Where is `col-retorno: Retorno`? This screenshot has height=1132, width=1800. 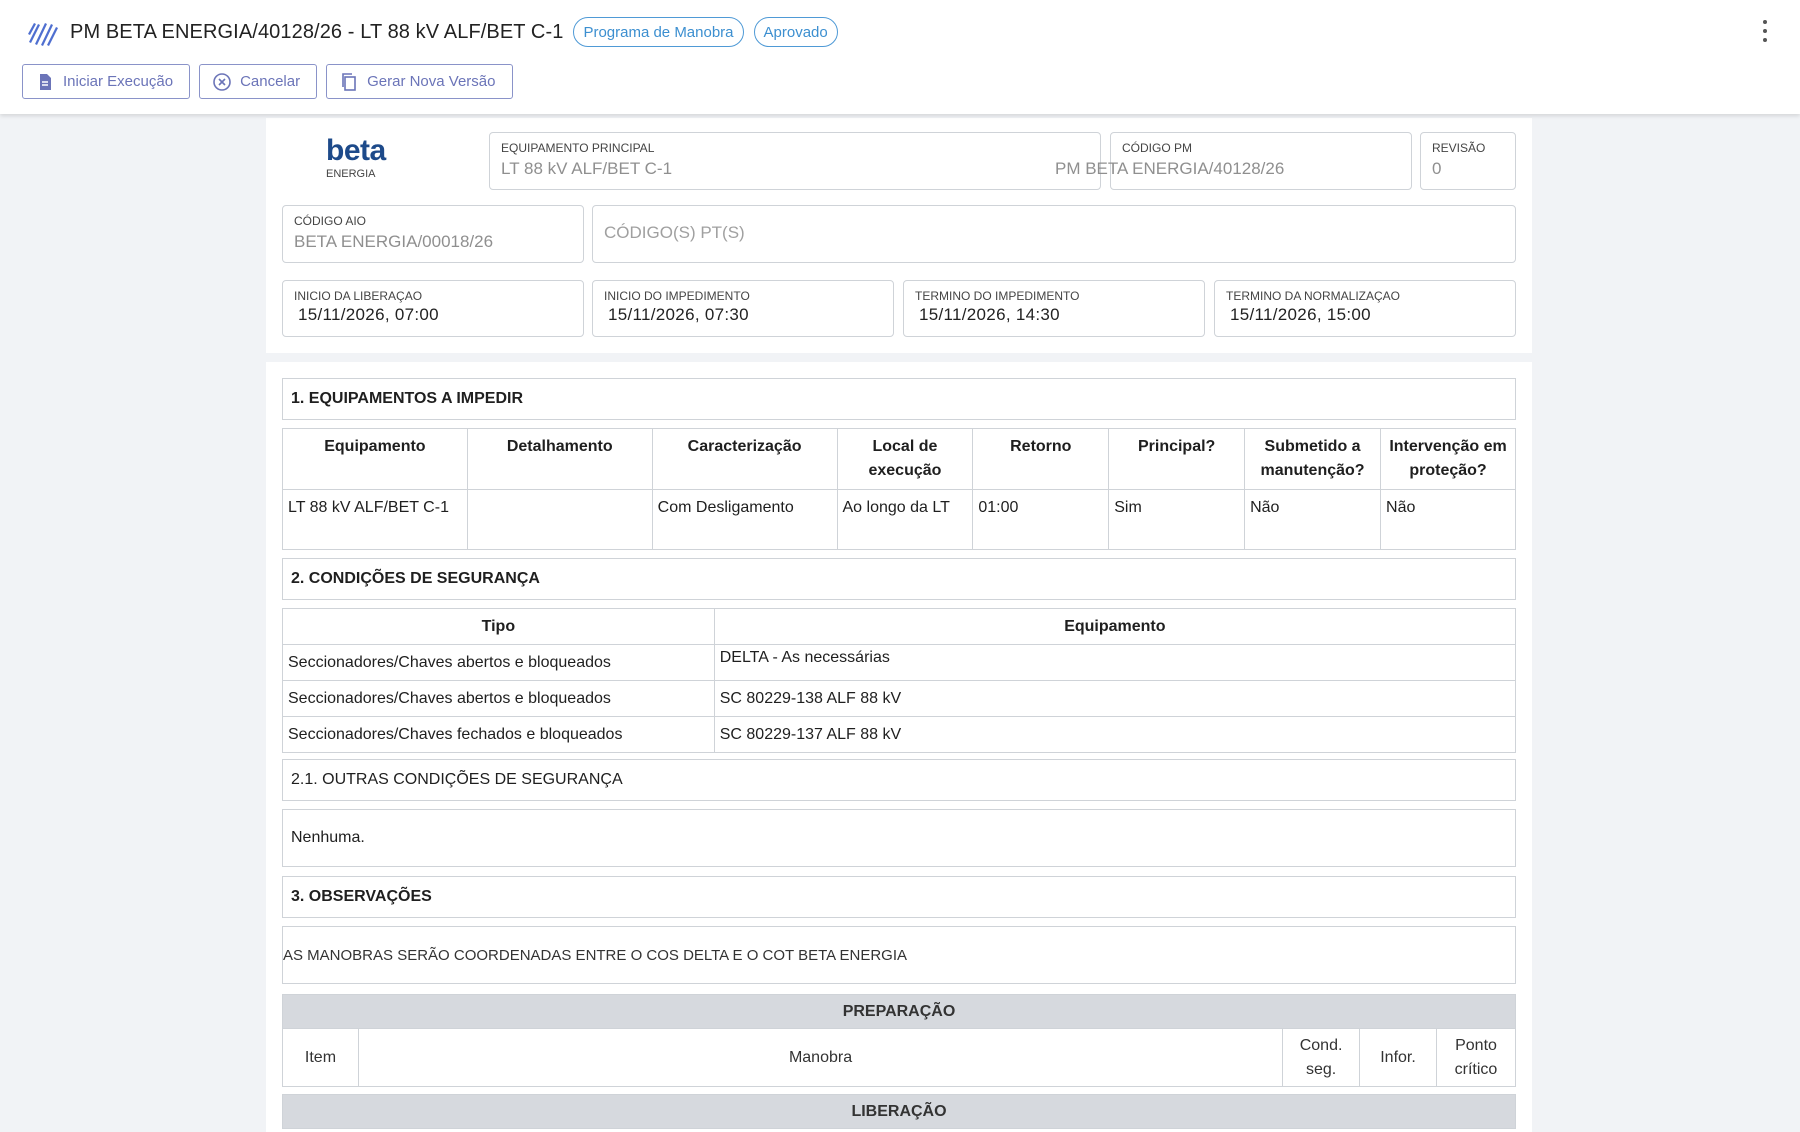 col-retorno: Retorno is located at coordinates (1041, 459).